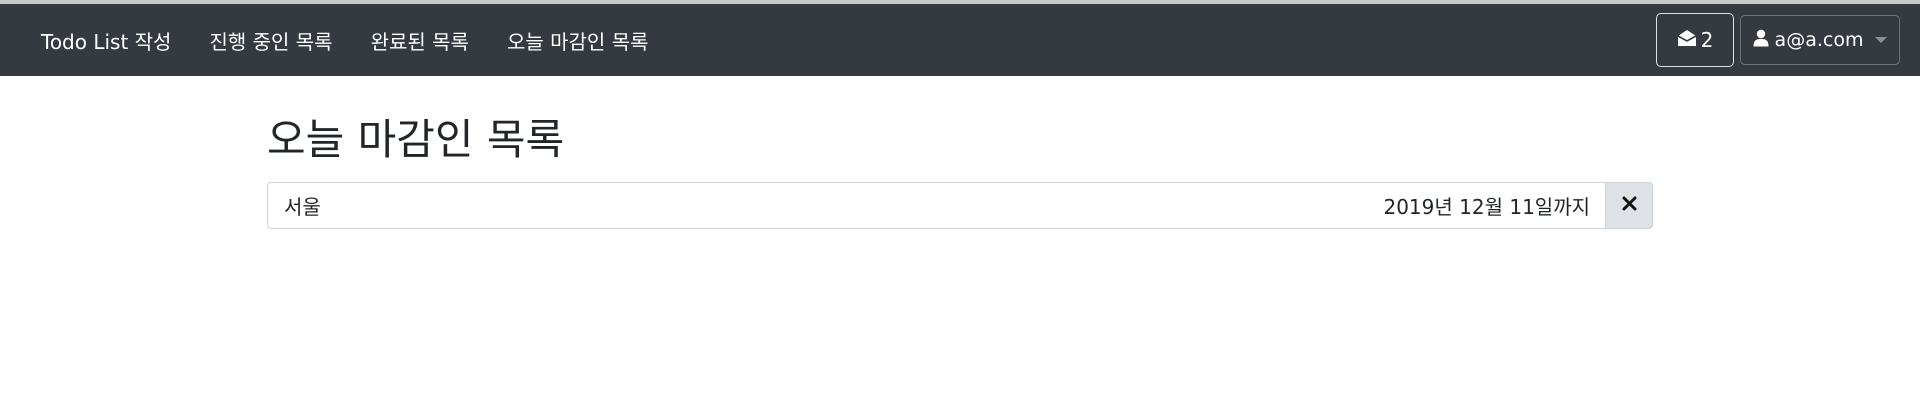  I want to click on nav-link-create-todo: Todo List 작성, so click(106, 40).